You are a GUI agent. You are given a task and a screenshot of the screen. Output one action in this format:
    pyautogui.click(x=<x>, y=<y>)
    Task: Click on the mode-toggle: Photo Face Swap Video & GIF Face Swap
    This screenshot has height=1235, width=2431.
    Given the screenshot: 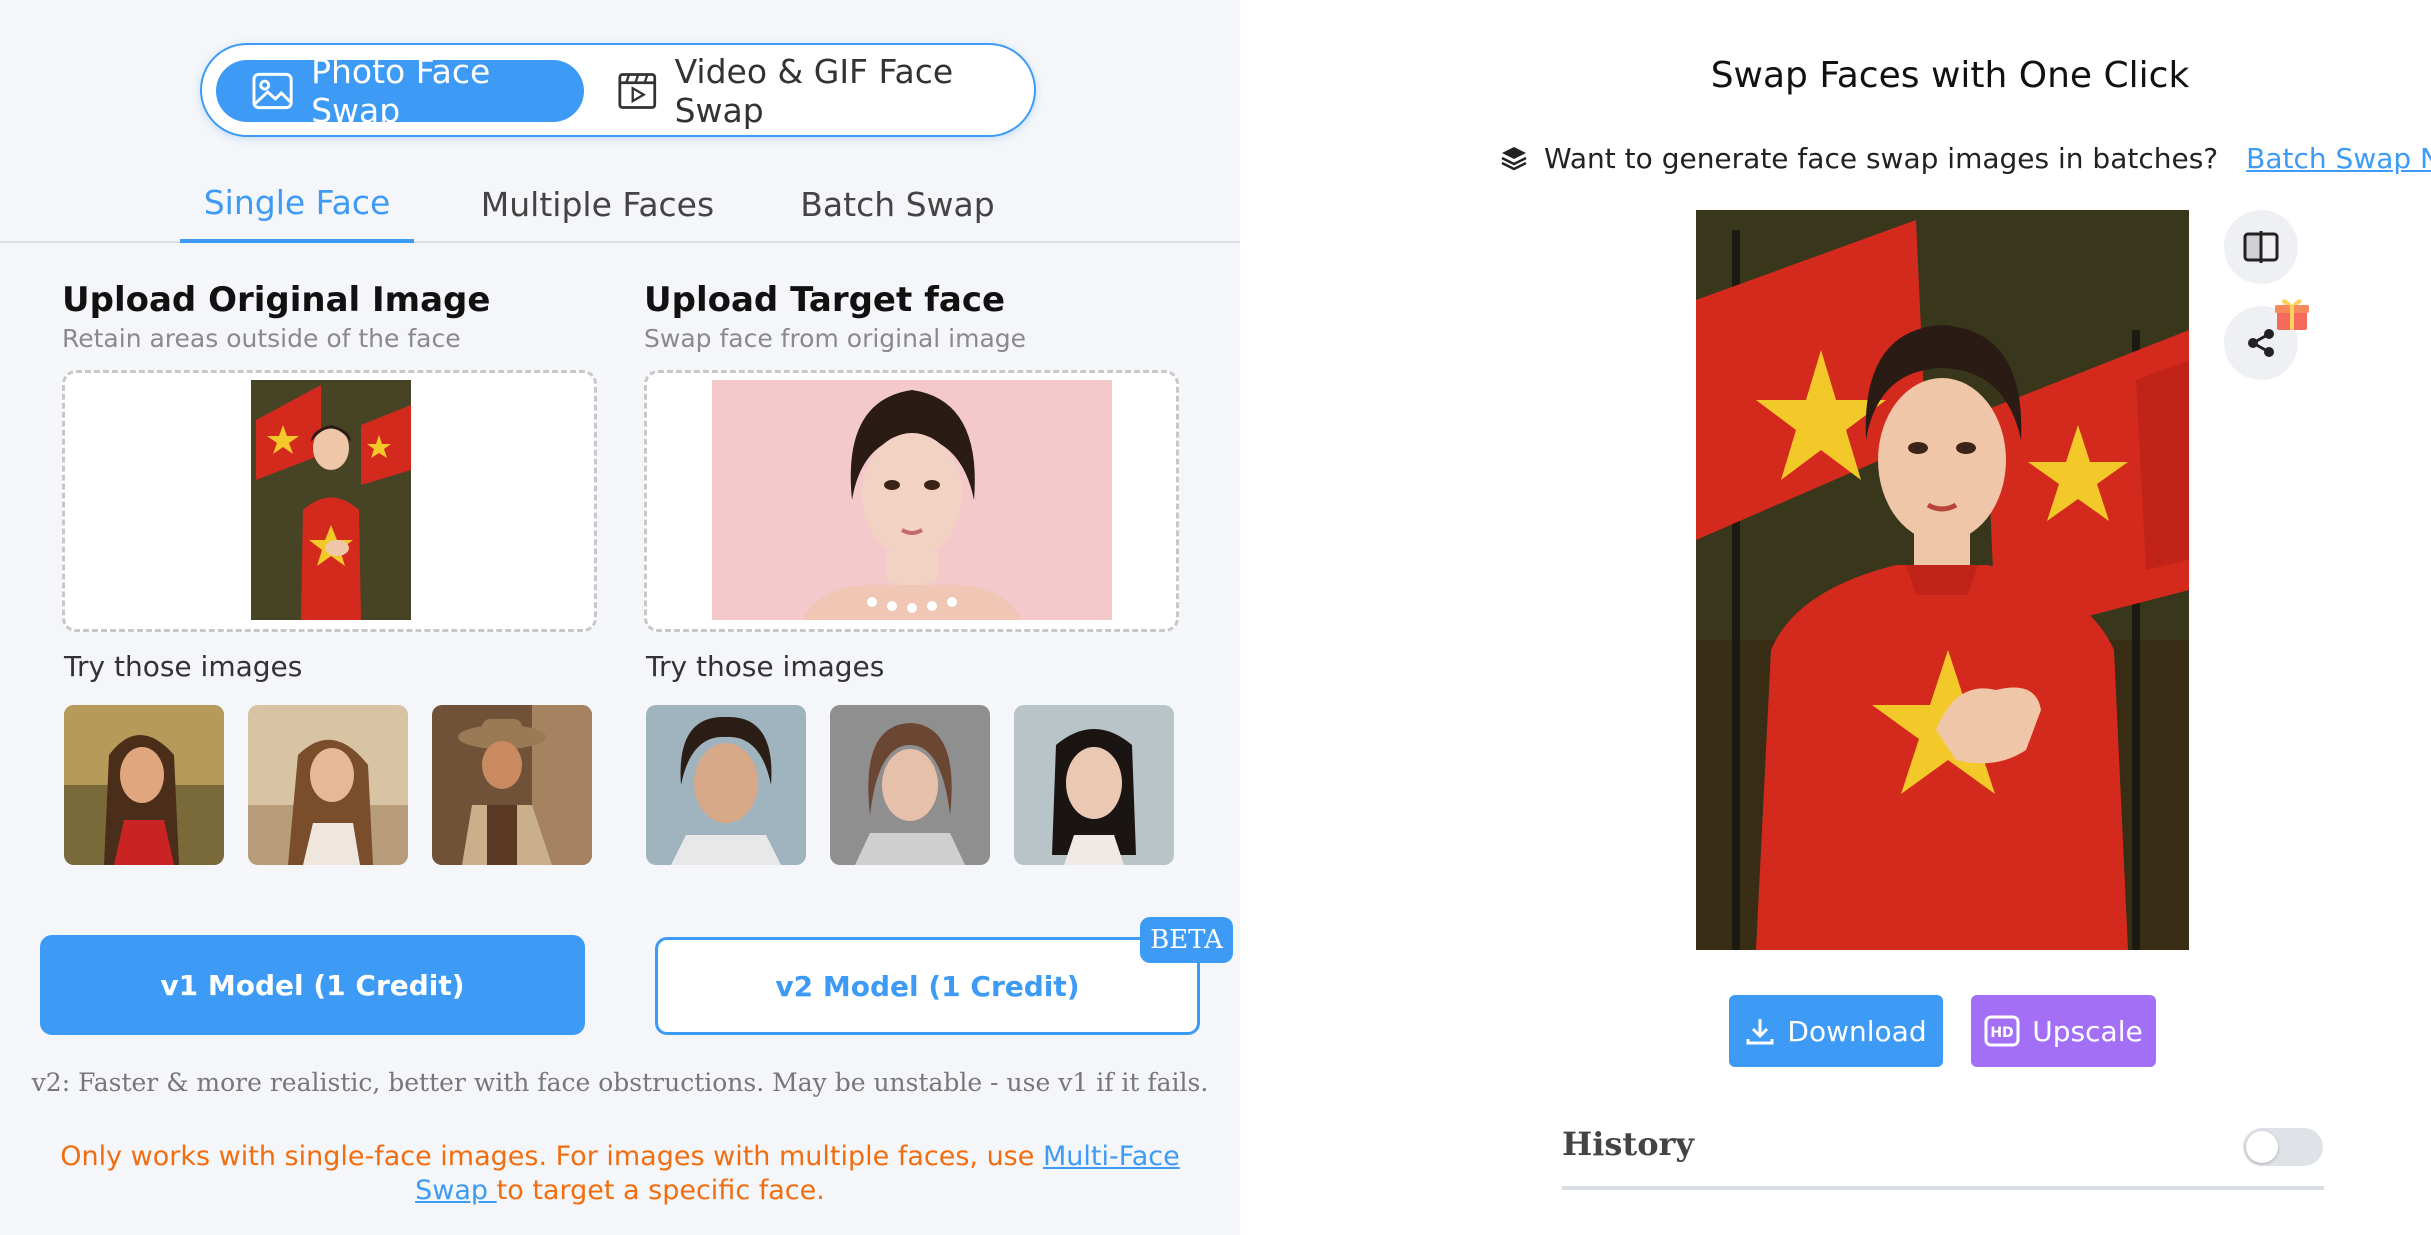 What is the action you would take?
    pyautogui.click(x=618, y=90)
    